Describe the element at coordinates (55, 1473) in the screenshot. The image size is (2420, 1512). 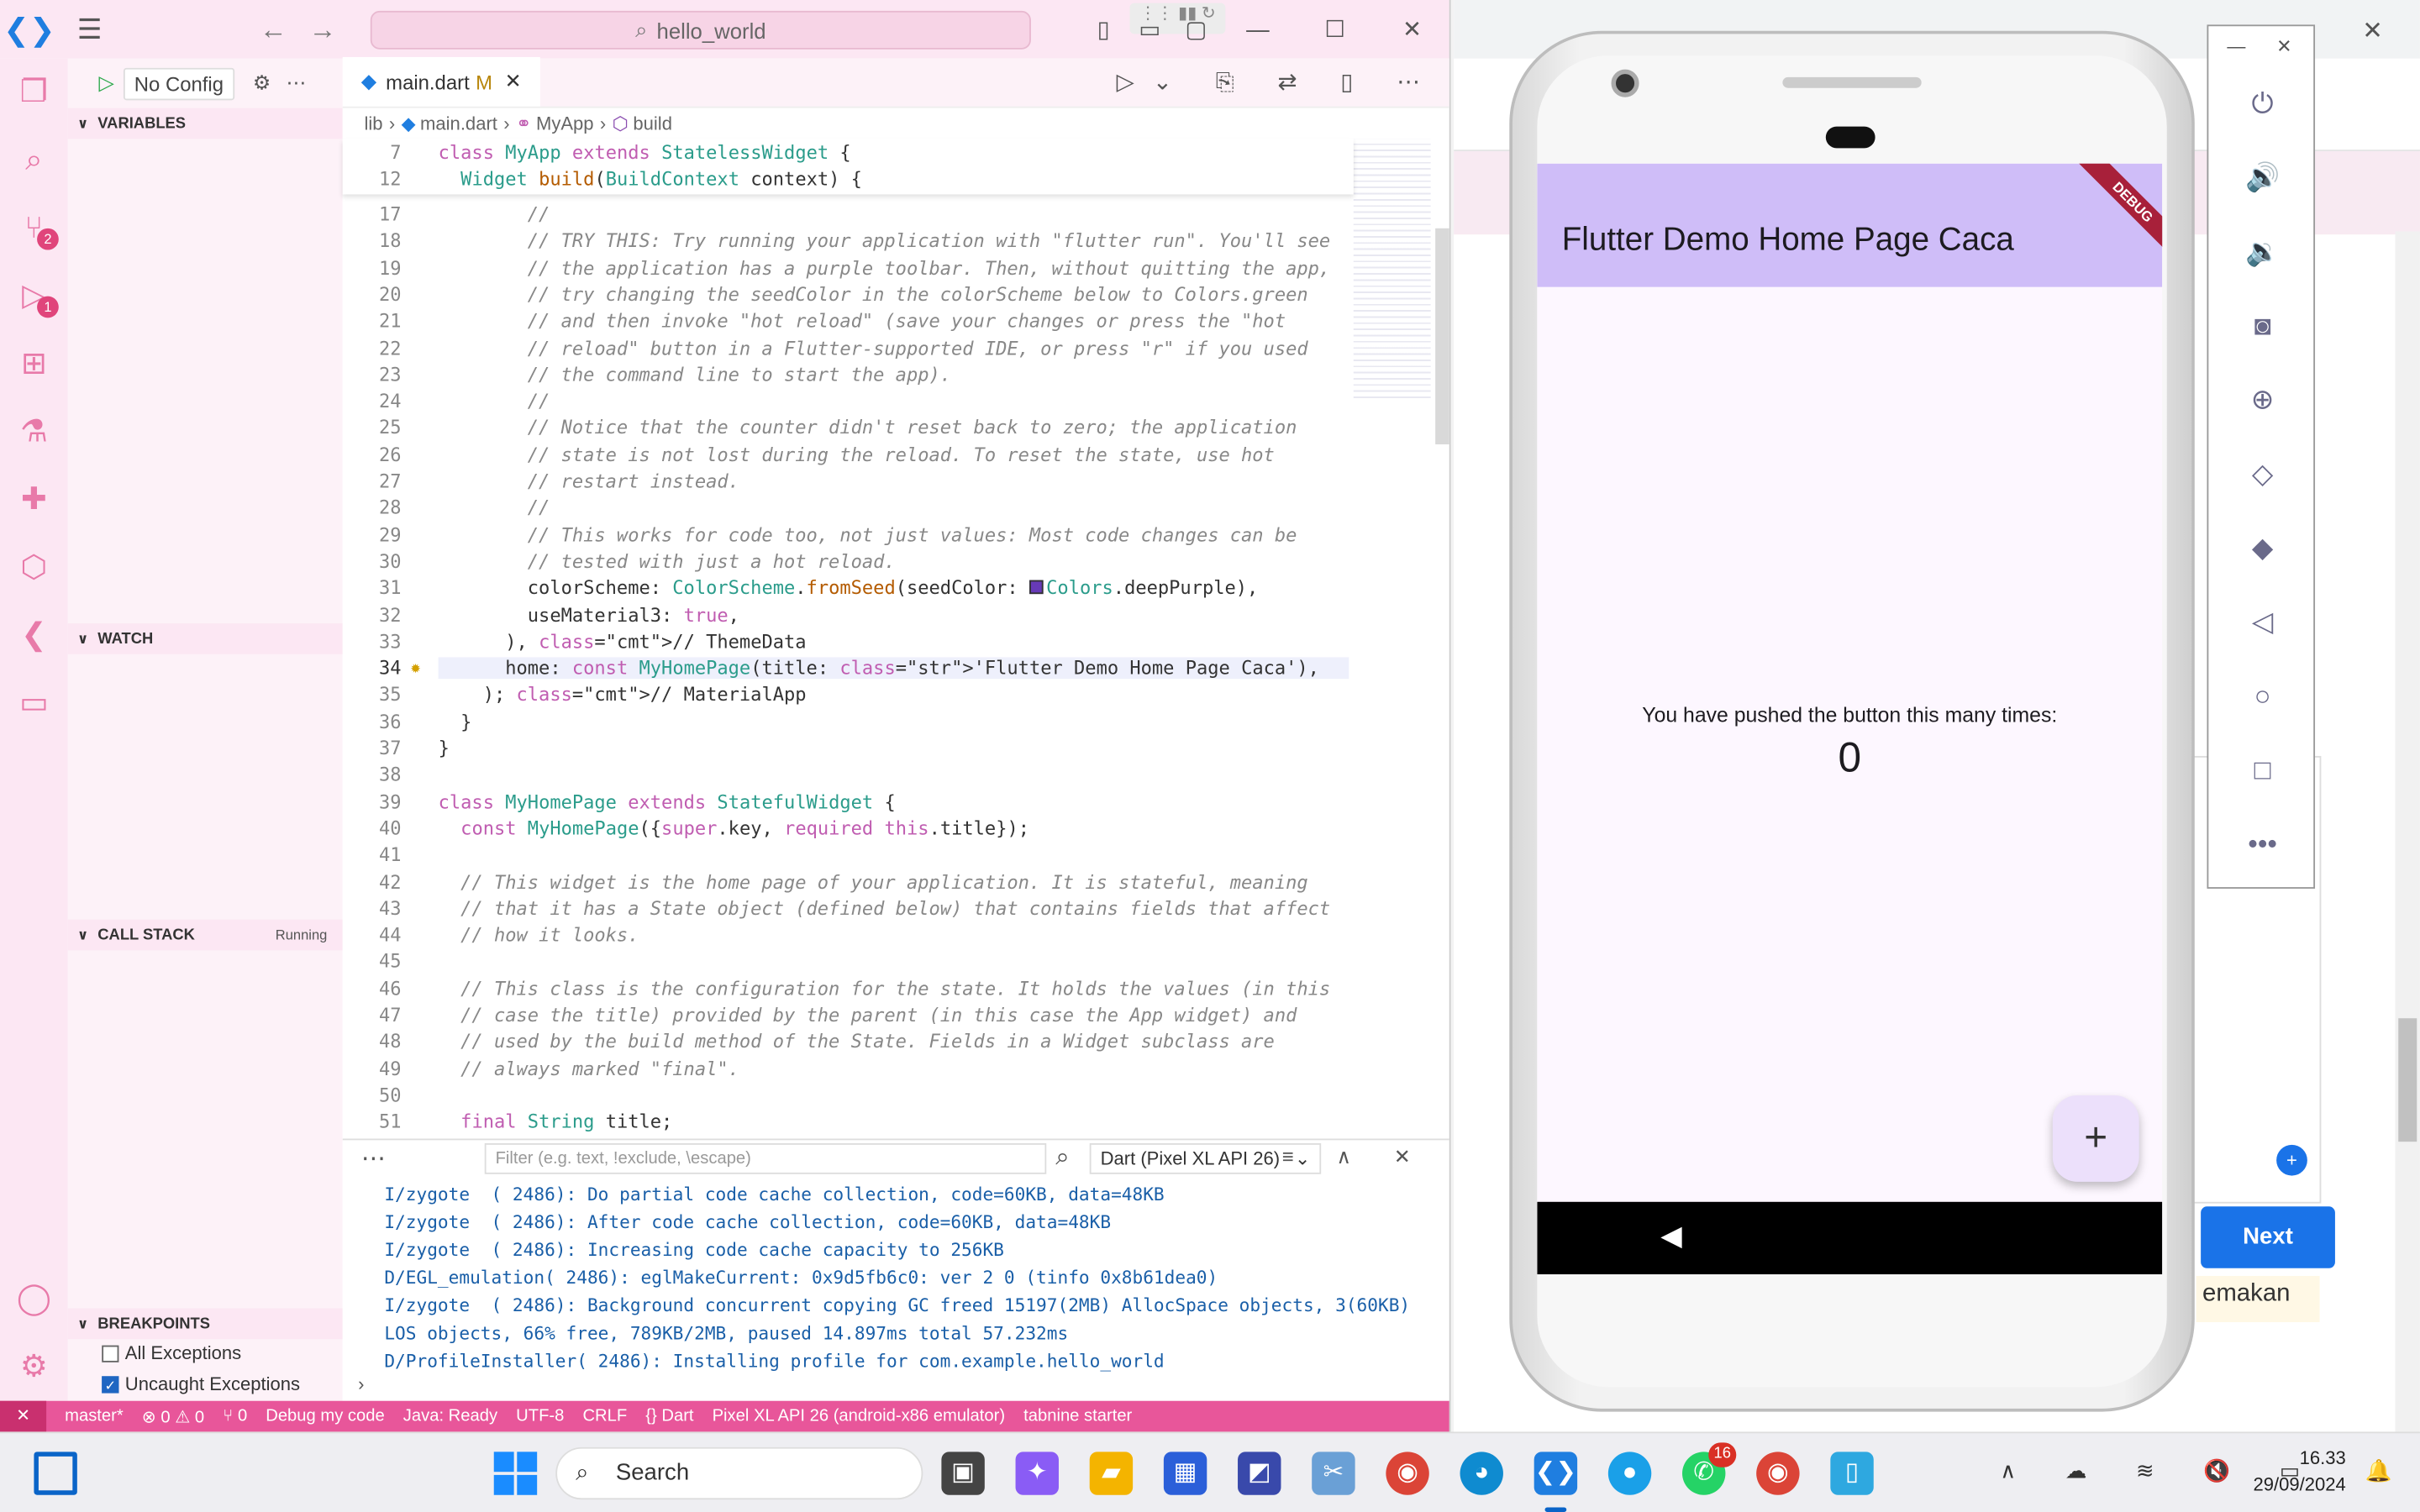
I see `widgets-icon` at that location.